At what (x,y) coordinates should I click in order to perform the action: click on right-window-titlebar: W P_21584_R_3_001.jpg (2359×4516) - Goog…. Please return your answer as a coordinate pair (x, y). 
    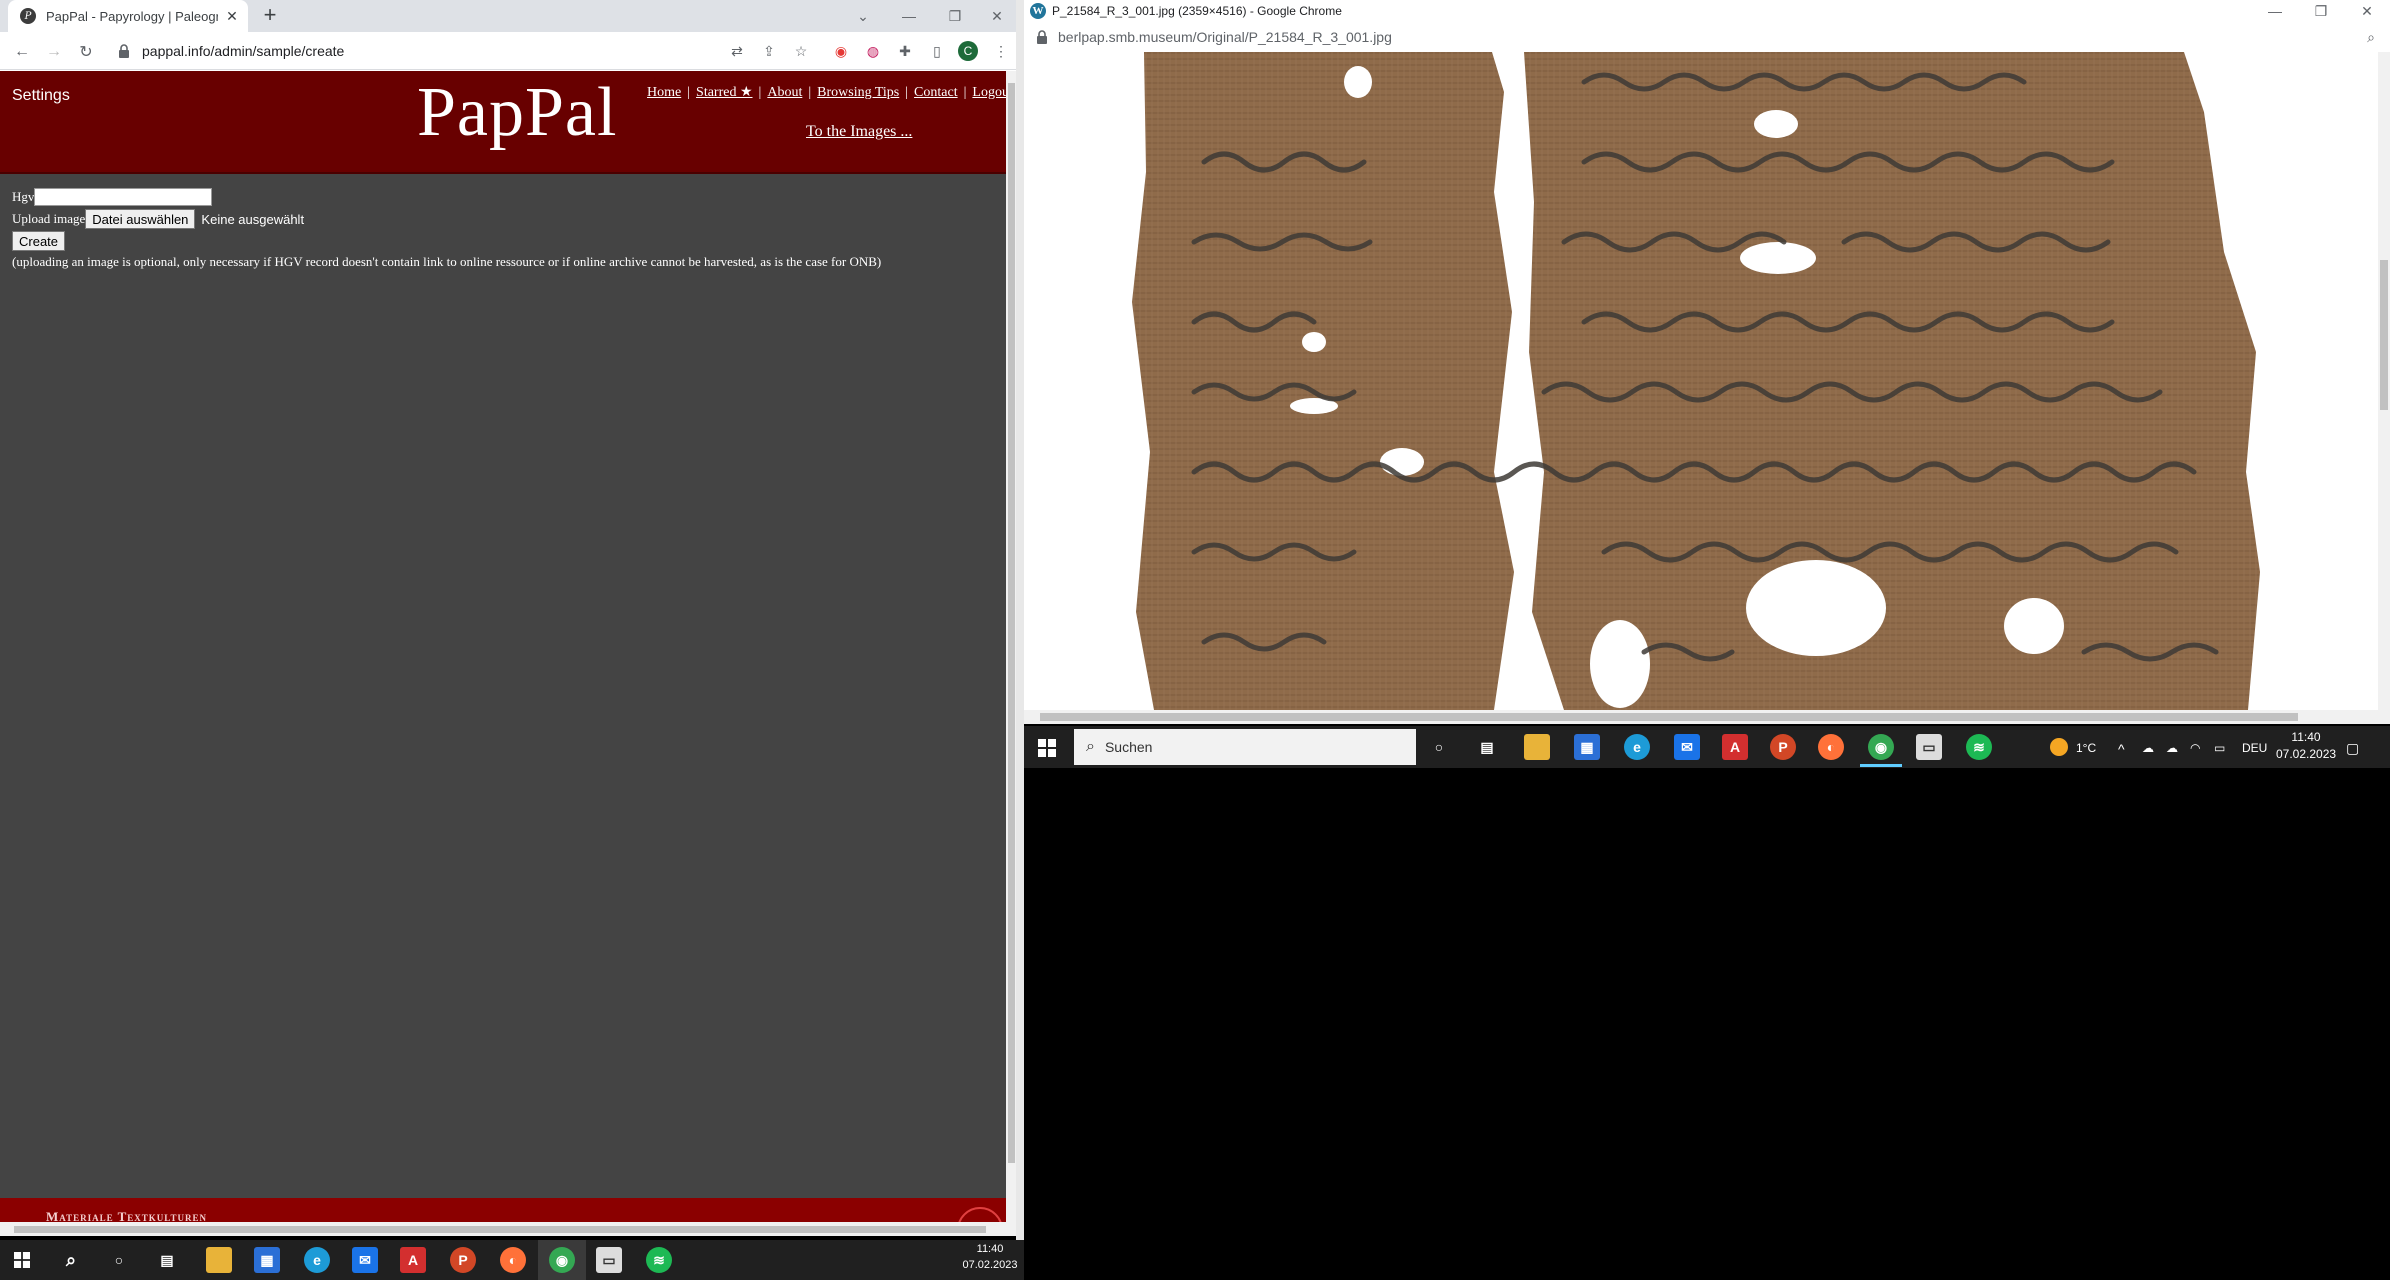
    Looking at the image, I should click on (1707, 11).